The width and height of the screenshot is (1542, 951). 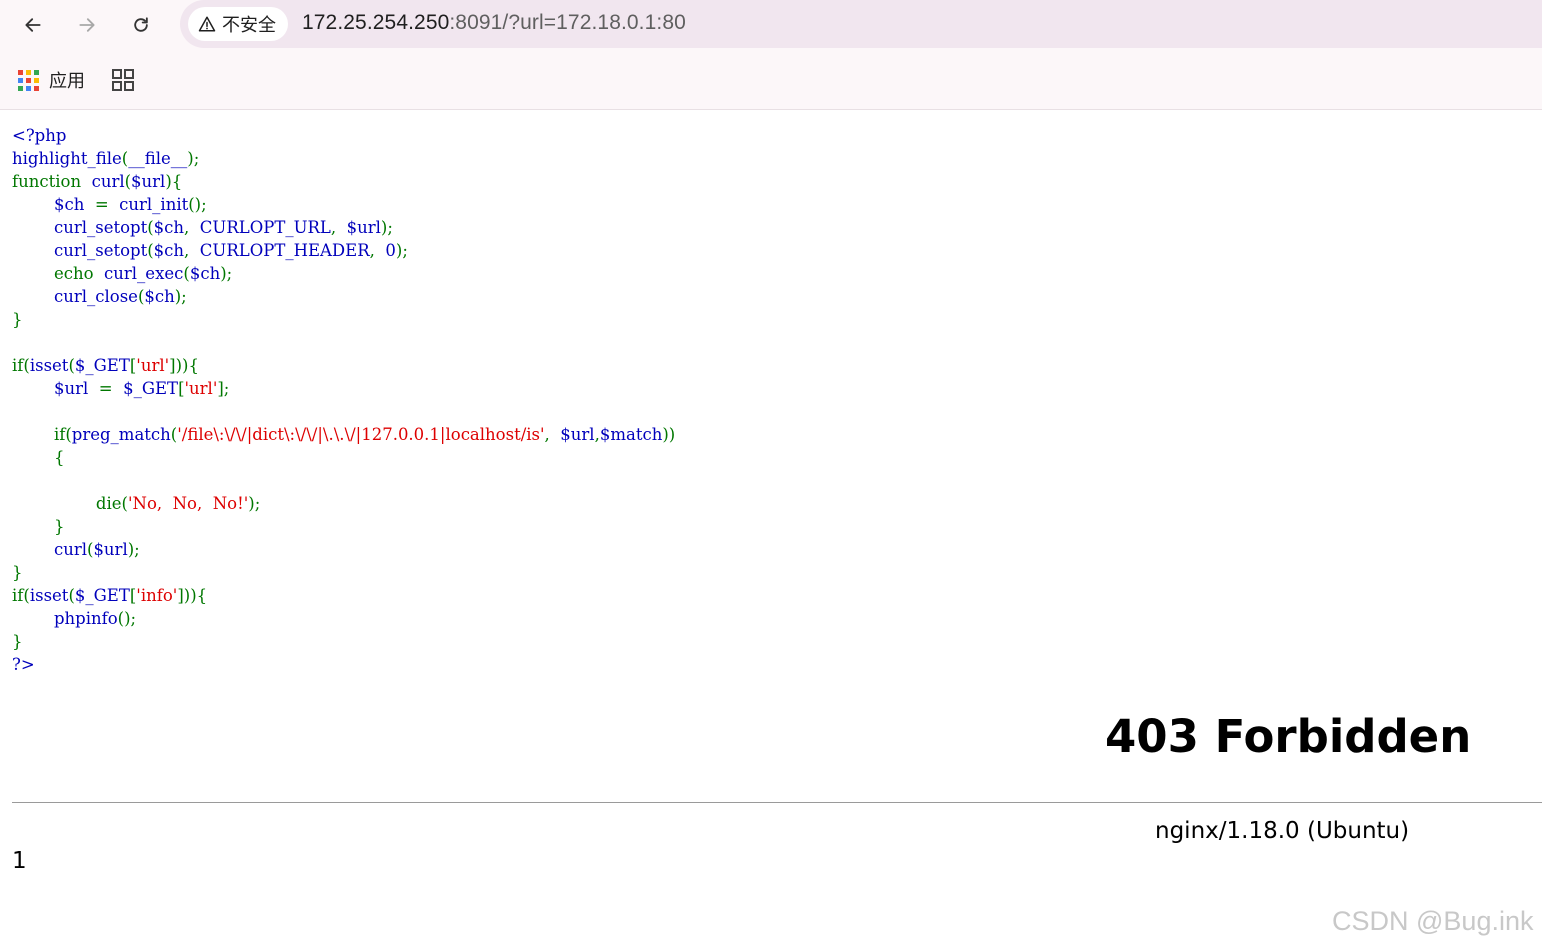 What do you see at coordinates (262, 227) in the screenshot?
I see `code-token: CURLOPT_URL` at bounding box center [262, 227].